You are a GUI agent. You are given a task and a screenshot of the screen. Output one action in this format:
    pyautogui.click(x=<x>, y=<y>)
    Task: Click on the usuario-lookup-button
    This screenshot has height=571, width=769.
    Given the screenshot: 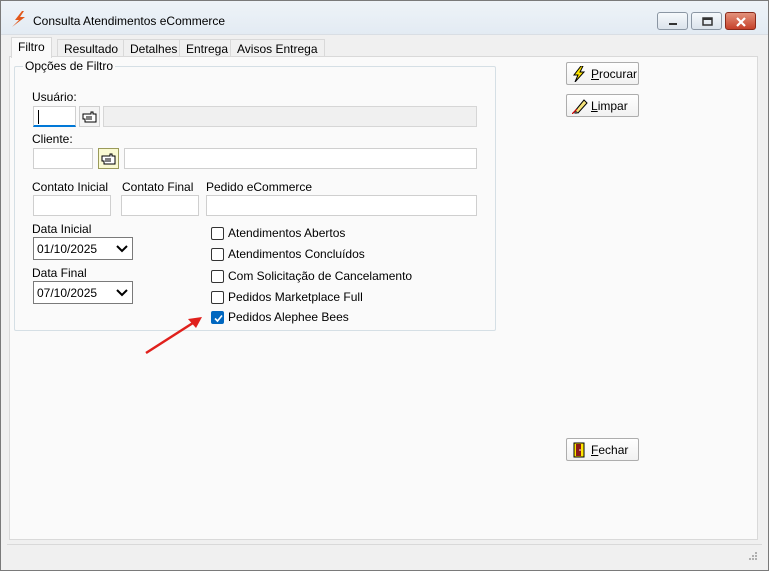 What is the action you would take?
    pyautogui.click(x=89, y=116)
    